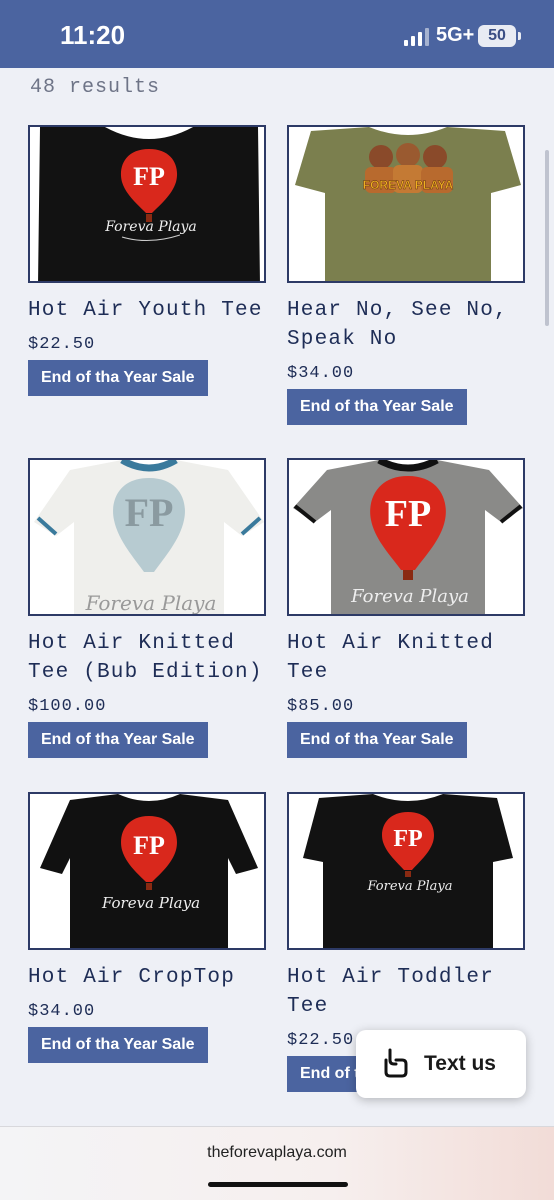 This screenshot has height=1200, width=554. What do you see at coordinates (93, 35) in the screenshot?
I see `status-time: 11:20` at bounding box center [93, 35].